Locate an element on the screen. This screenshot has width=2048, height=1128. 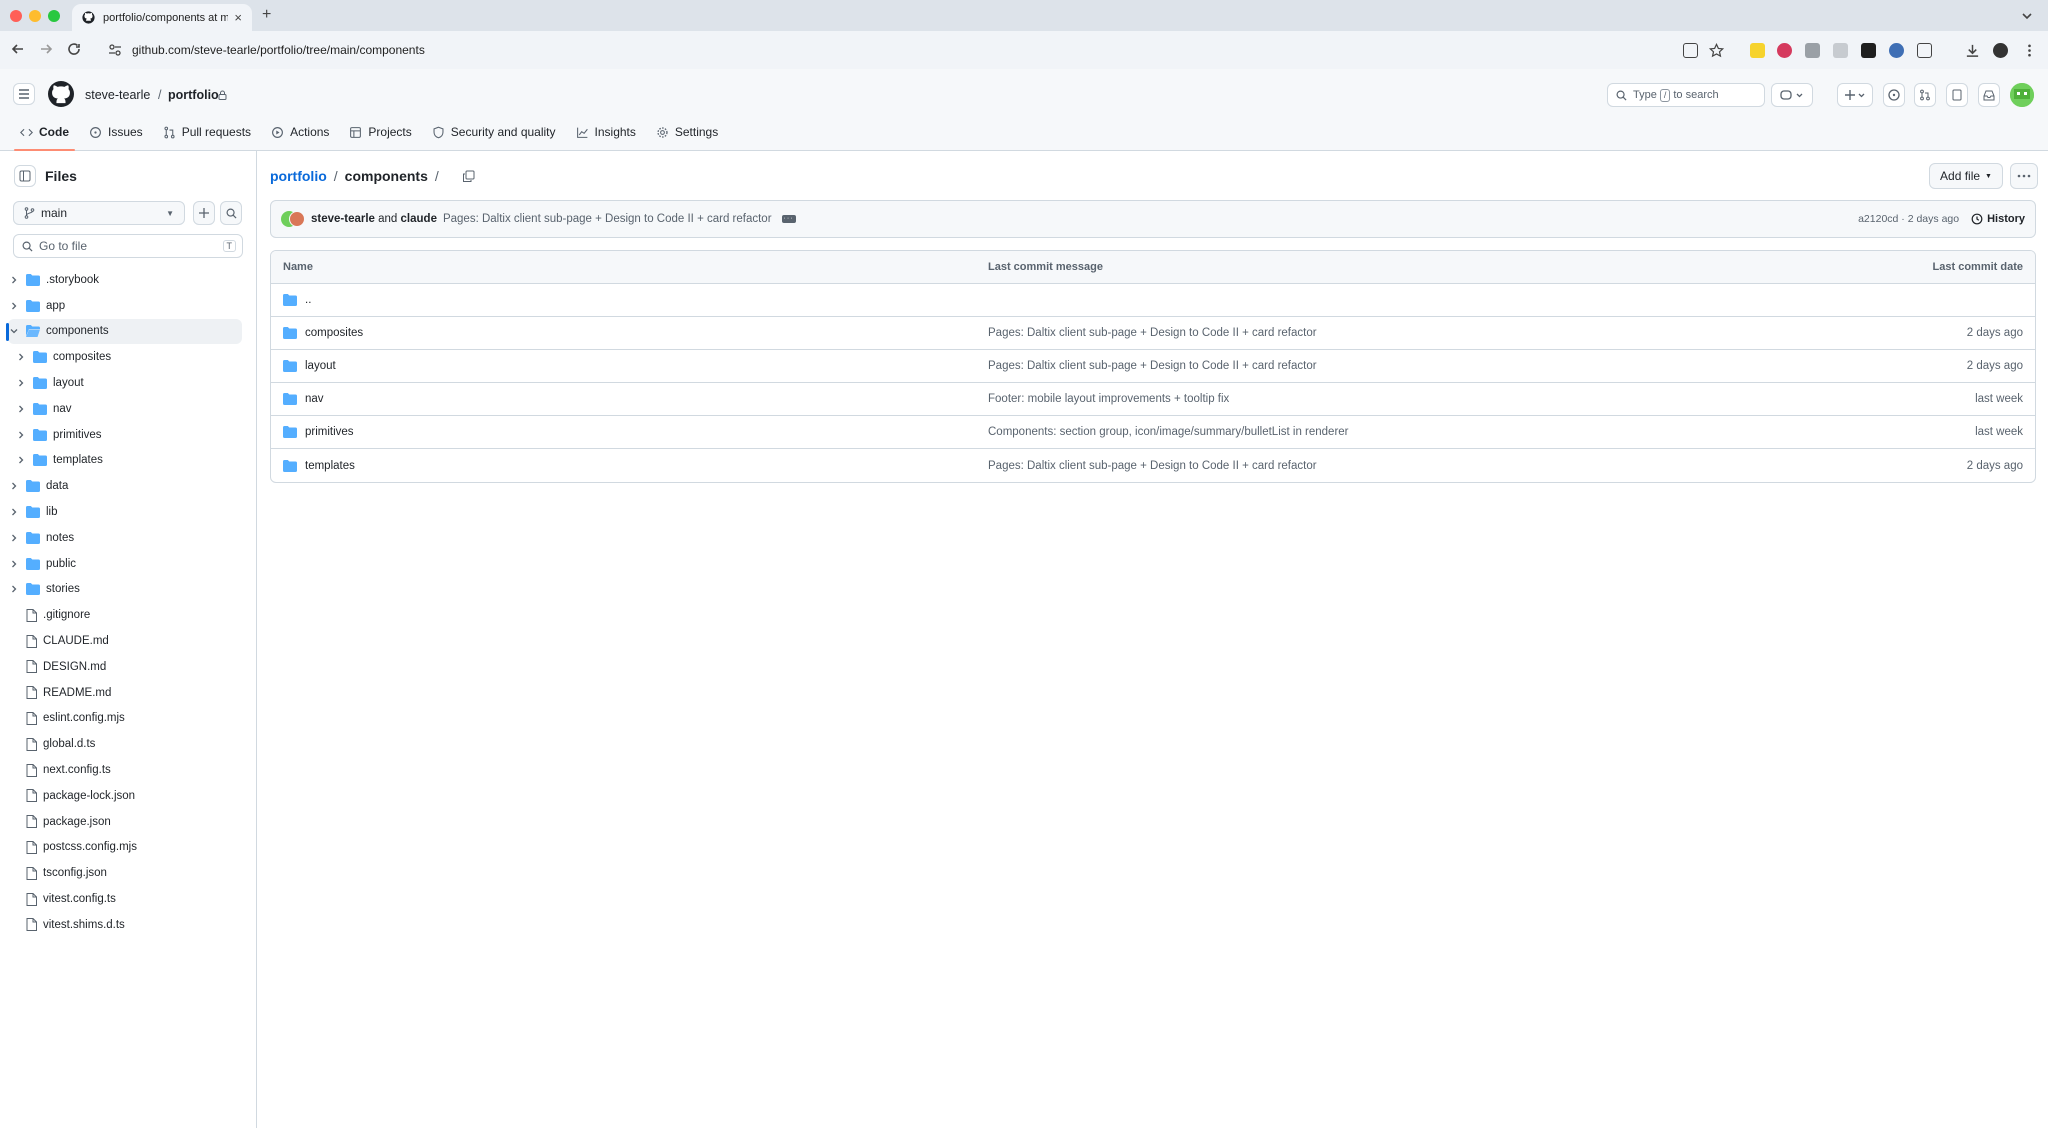
forward-button is located at coordinates (47, 50).